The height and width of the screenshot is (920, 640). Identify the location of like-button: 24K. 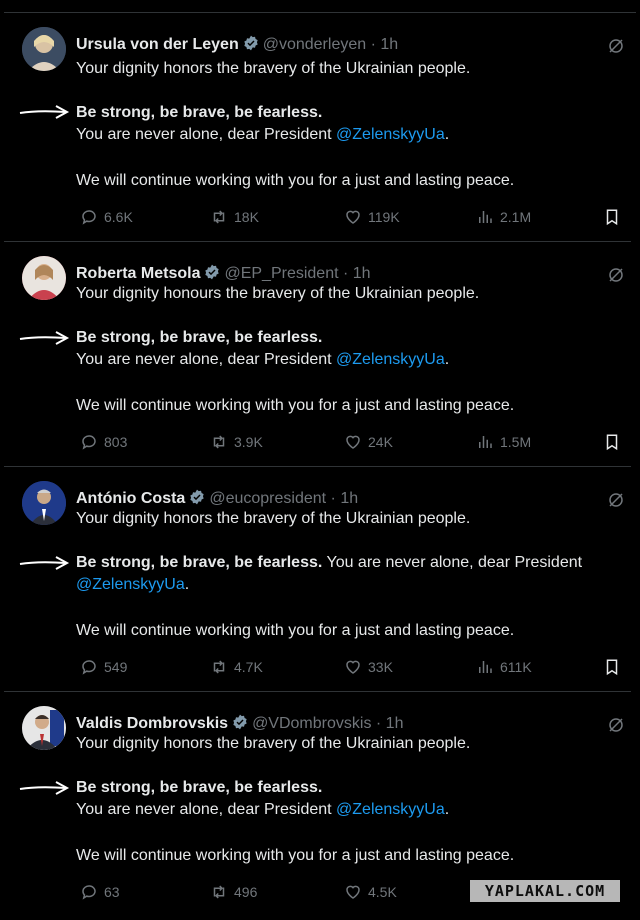
(368, 442).